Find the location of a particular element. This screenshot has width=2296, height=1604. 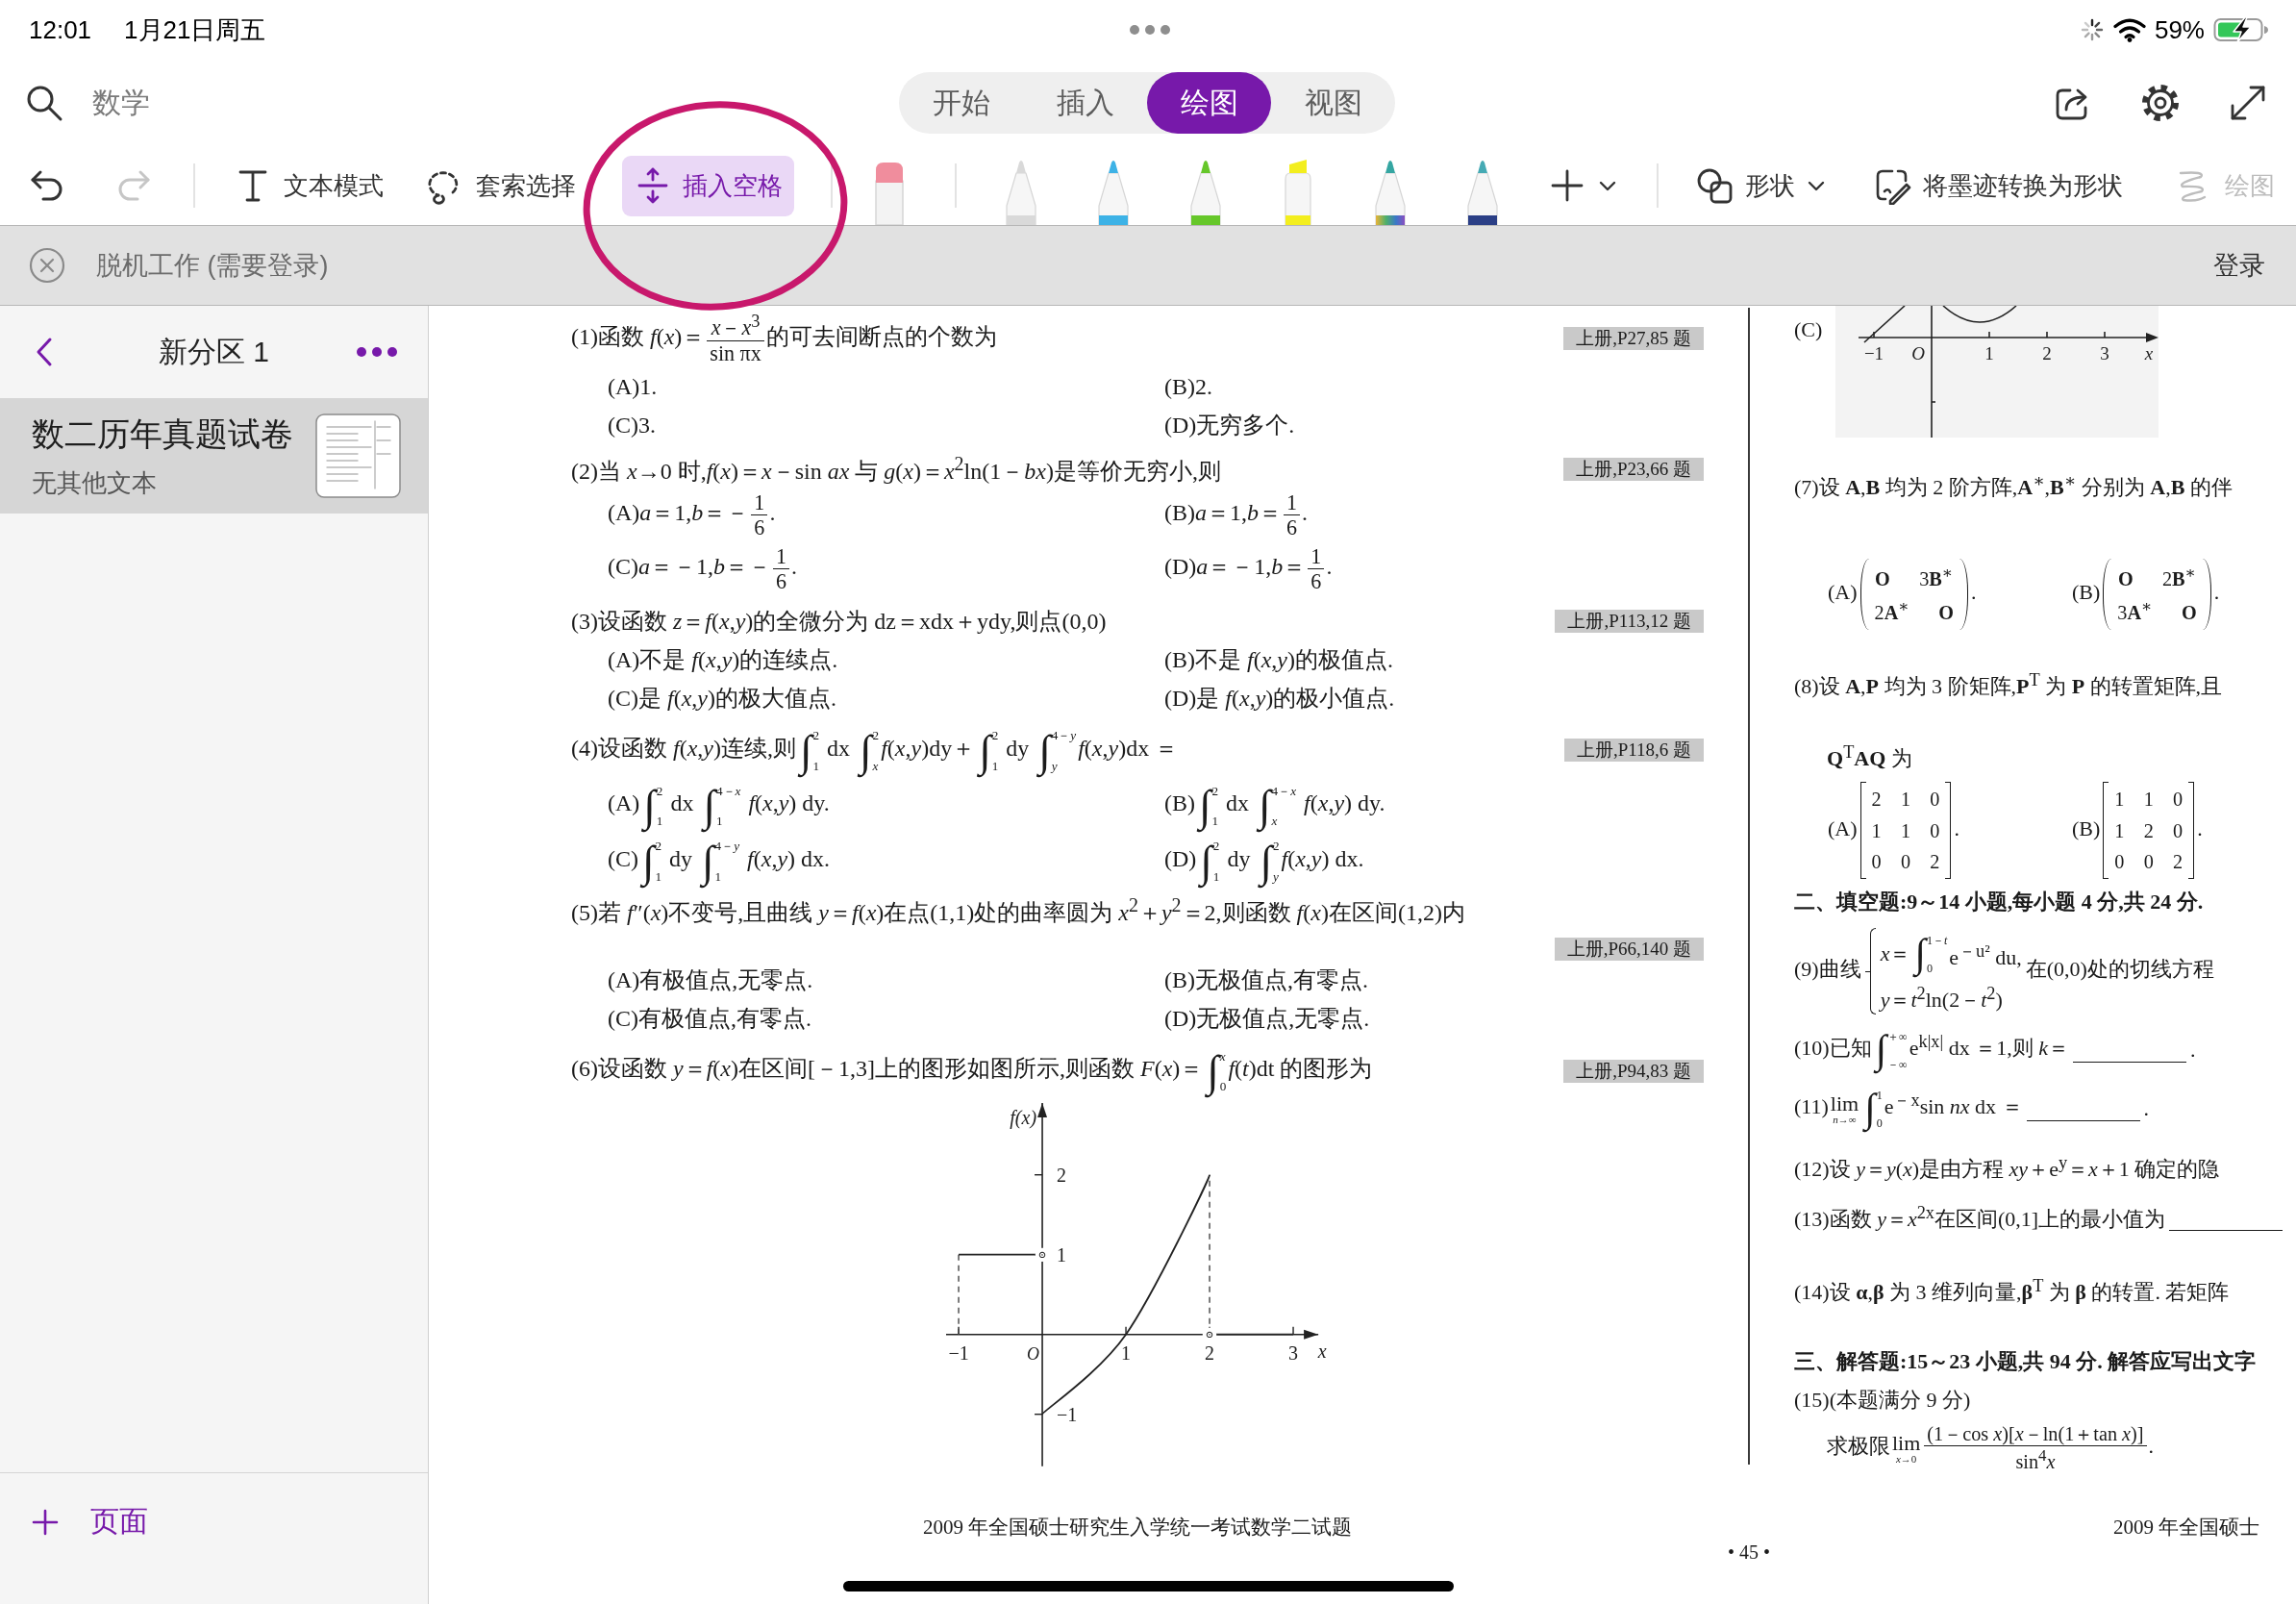

multitasking-dots-icon is located at coordinates (1150, 30).